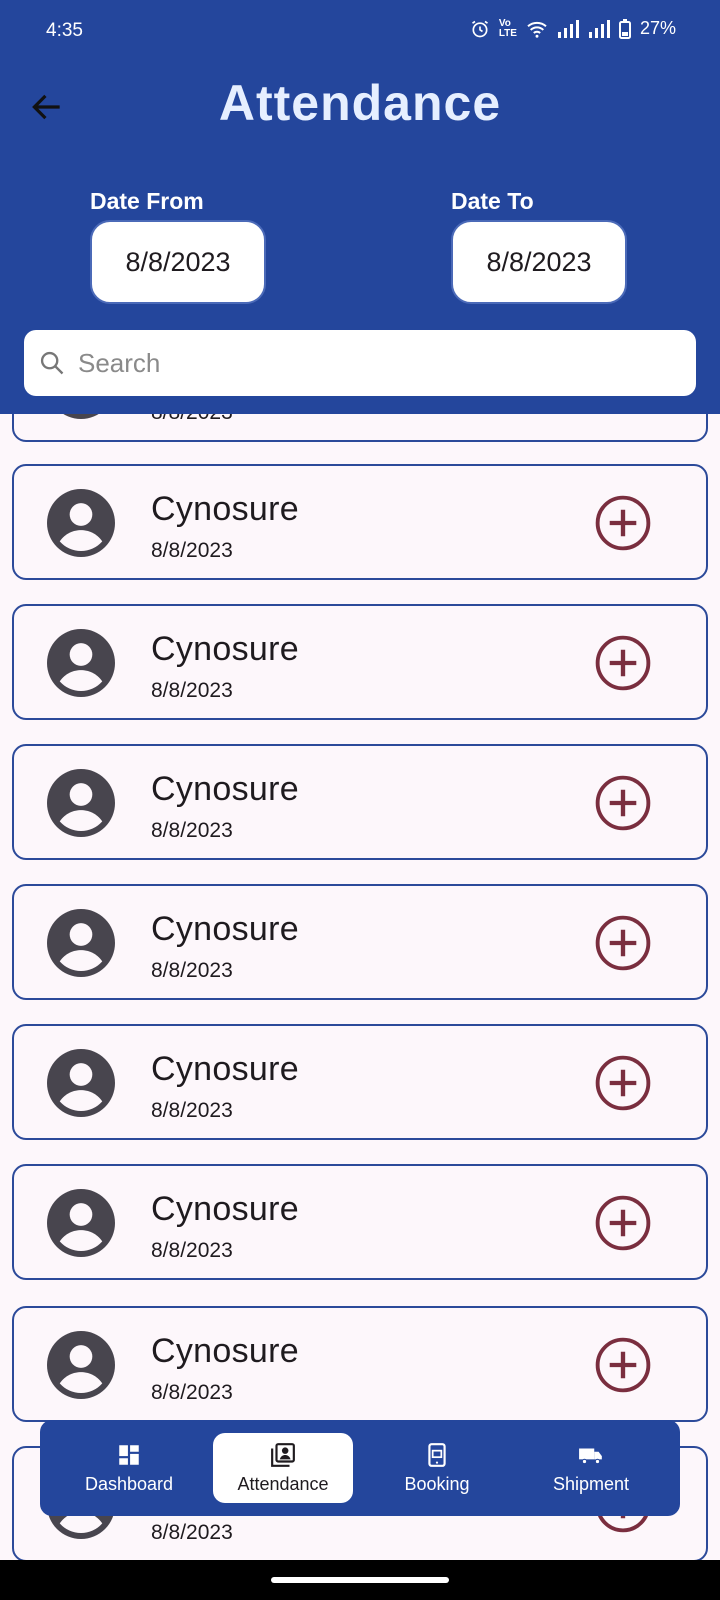 Image resolution: width=720 pixels, height=1600 pixels. I want to click on date-to-label: Date To, so click(492, 201).